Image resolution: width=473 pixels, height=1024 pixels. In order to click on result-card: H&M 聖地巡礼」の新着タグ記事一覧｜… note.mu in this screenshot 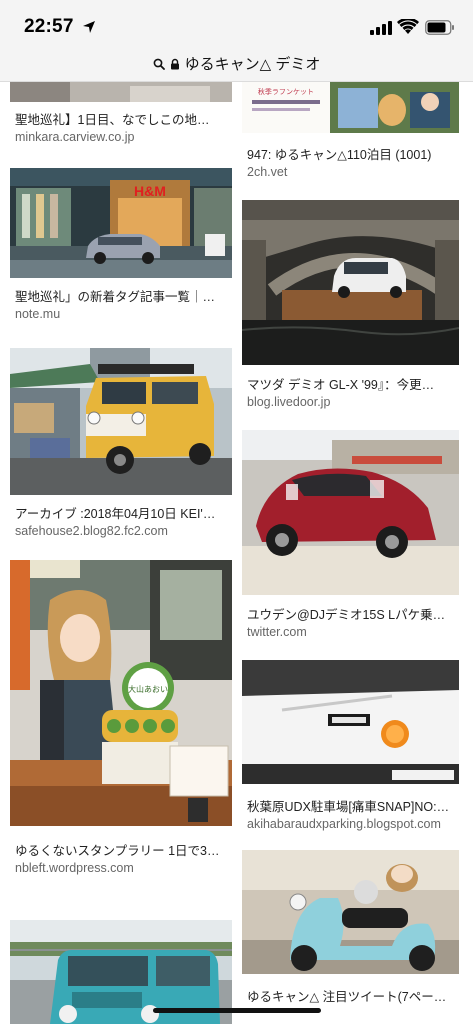, I will do `click(118, 248)`.